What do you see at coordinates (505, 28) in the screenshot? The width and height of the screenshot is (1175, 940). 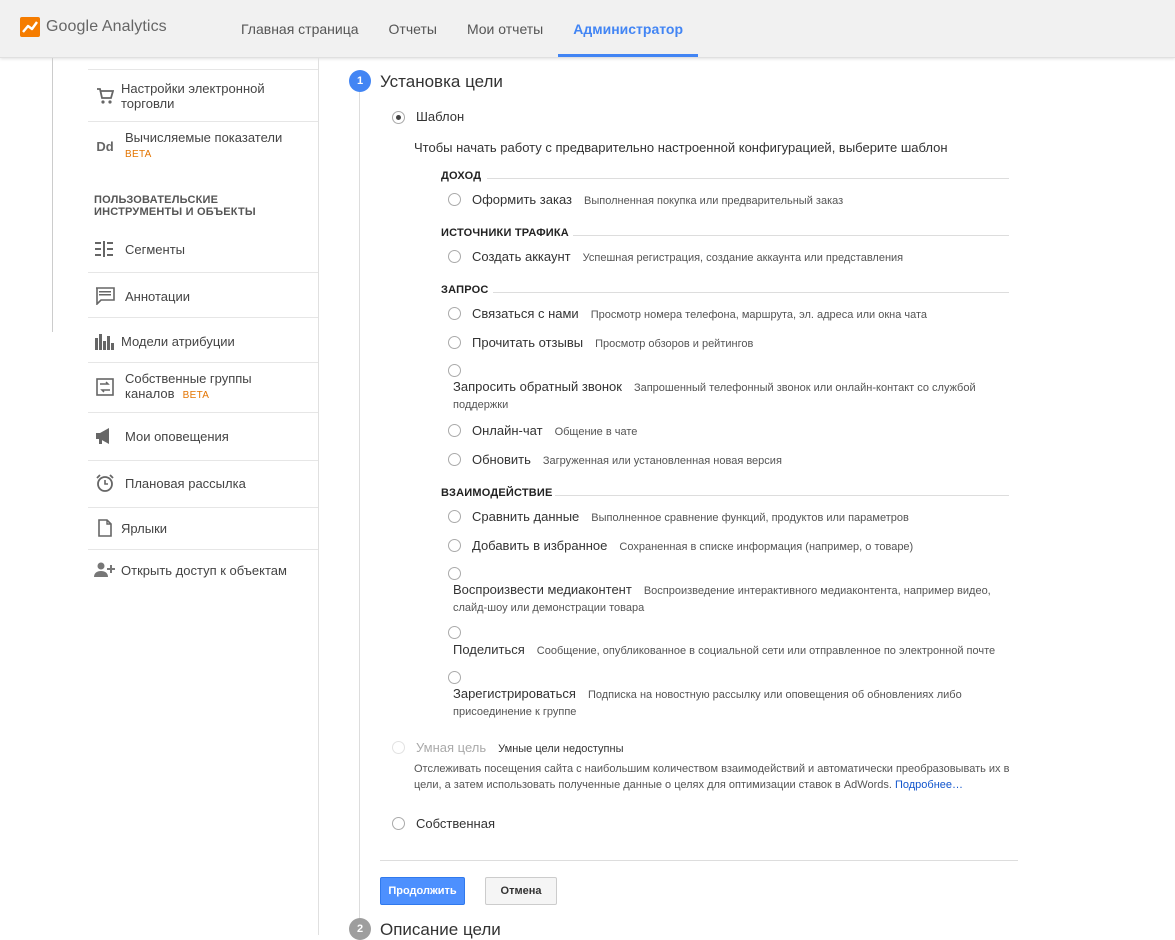 I see `tab-my-reports: Мои отчеты` at bounding box center [505, 28].